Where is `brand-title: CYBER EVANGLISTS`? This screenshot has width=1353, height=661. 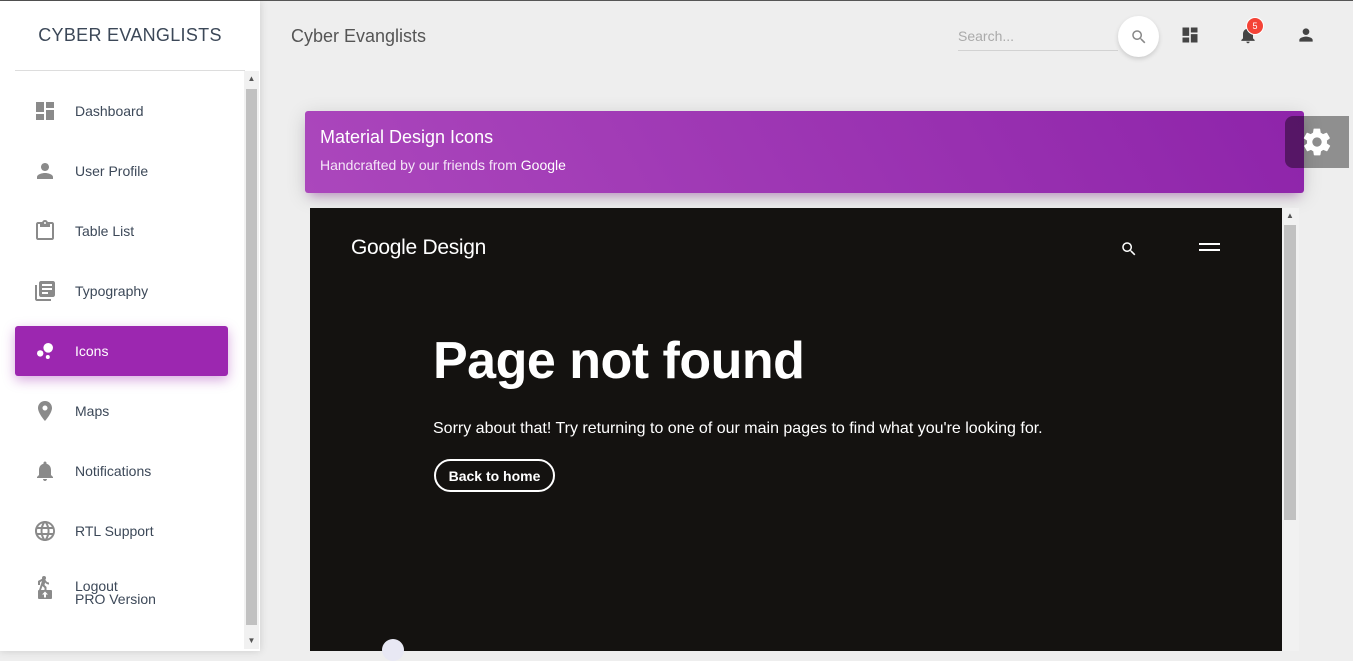
brand-title: CYBER EVANGLISTS is located at coordinates (130, 36).